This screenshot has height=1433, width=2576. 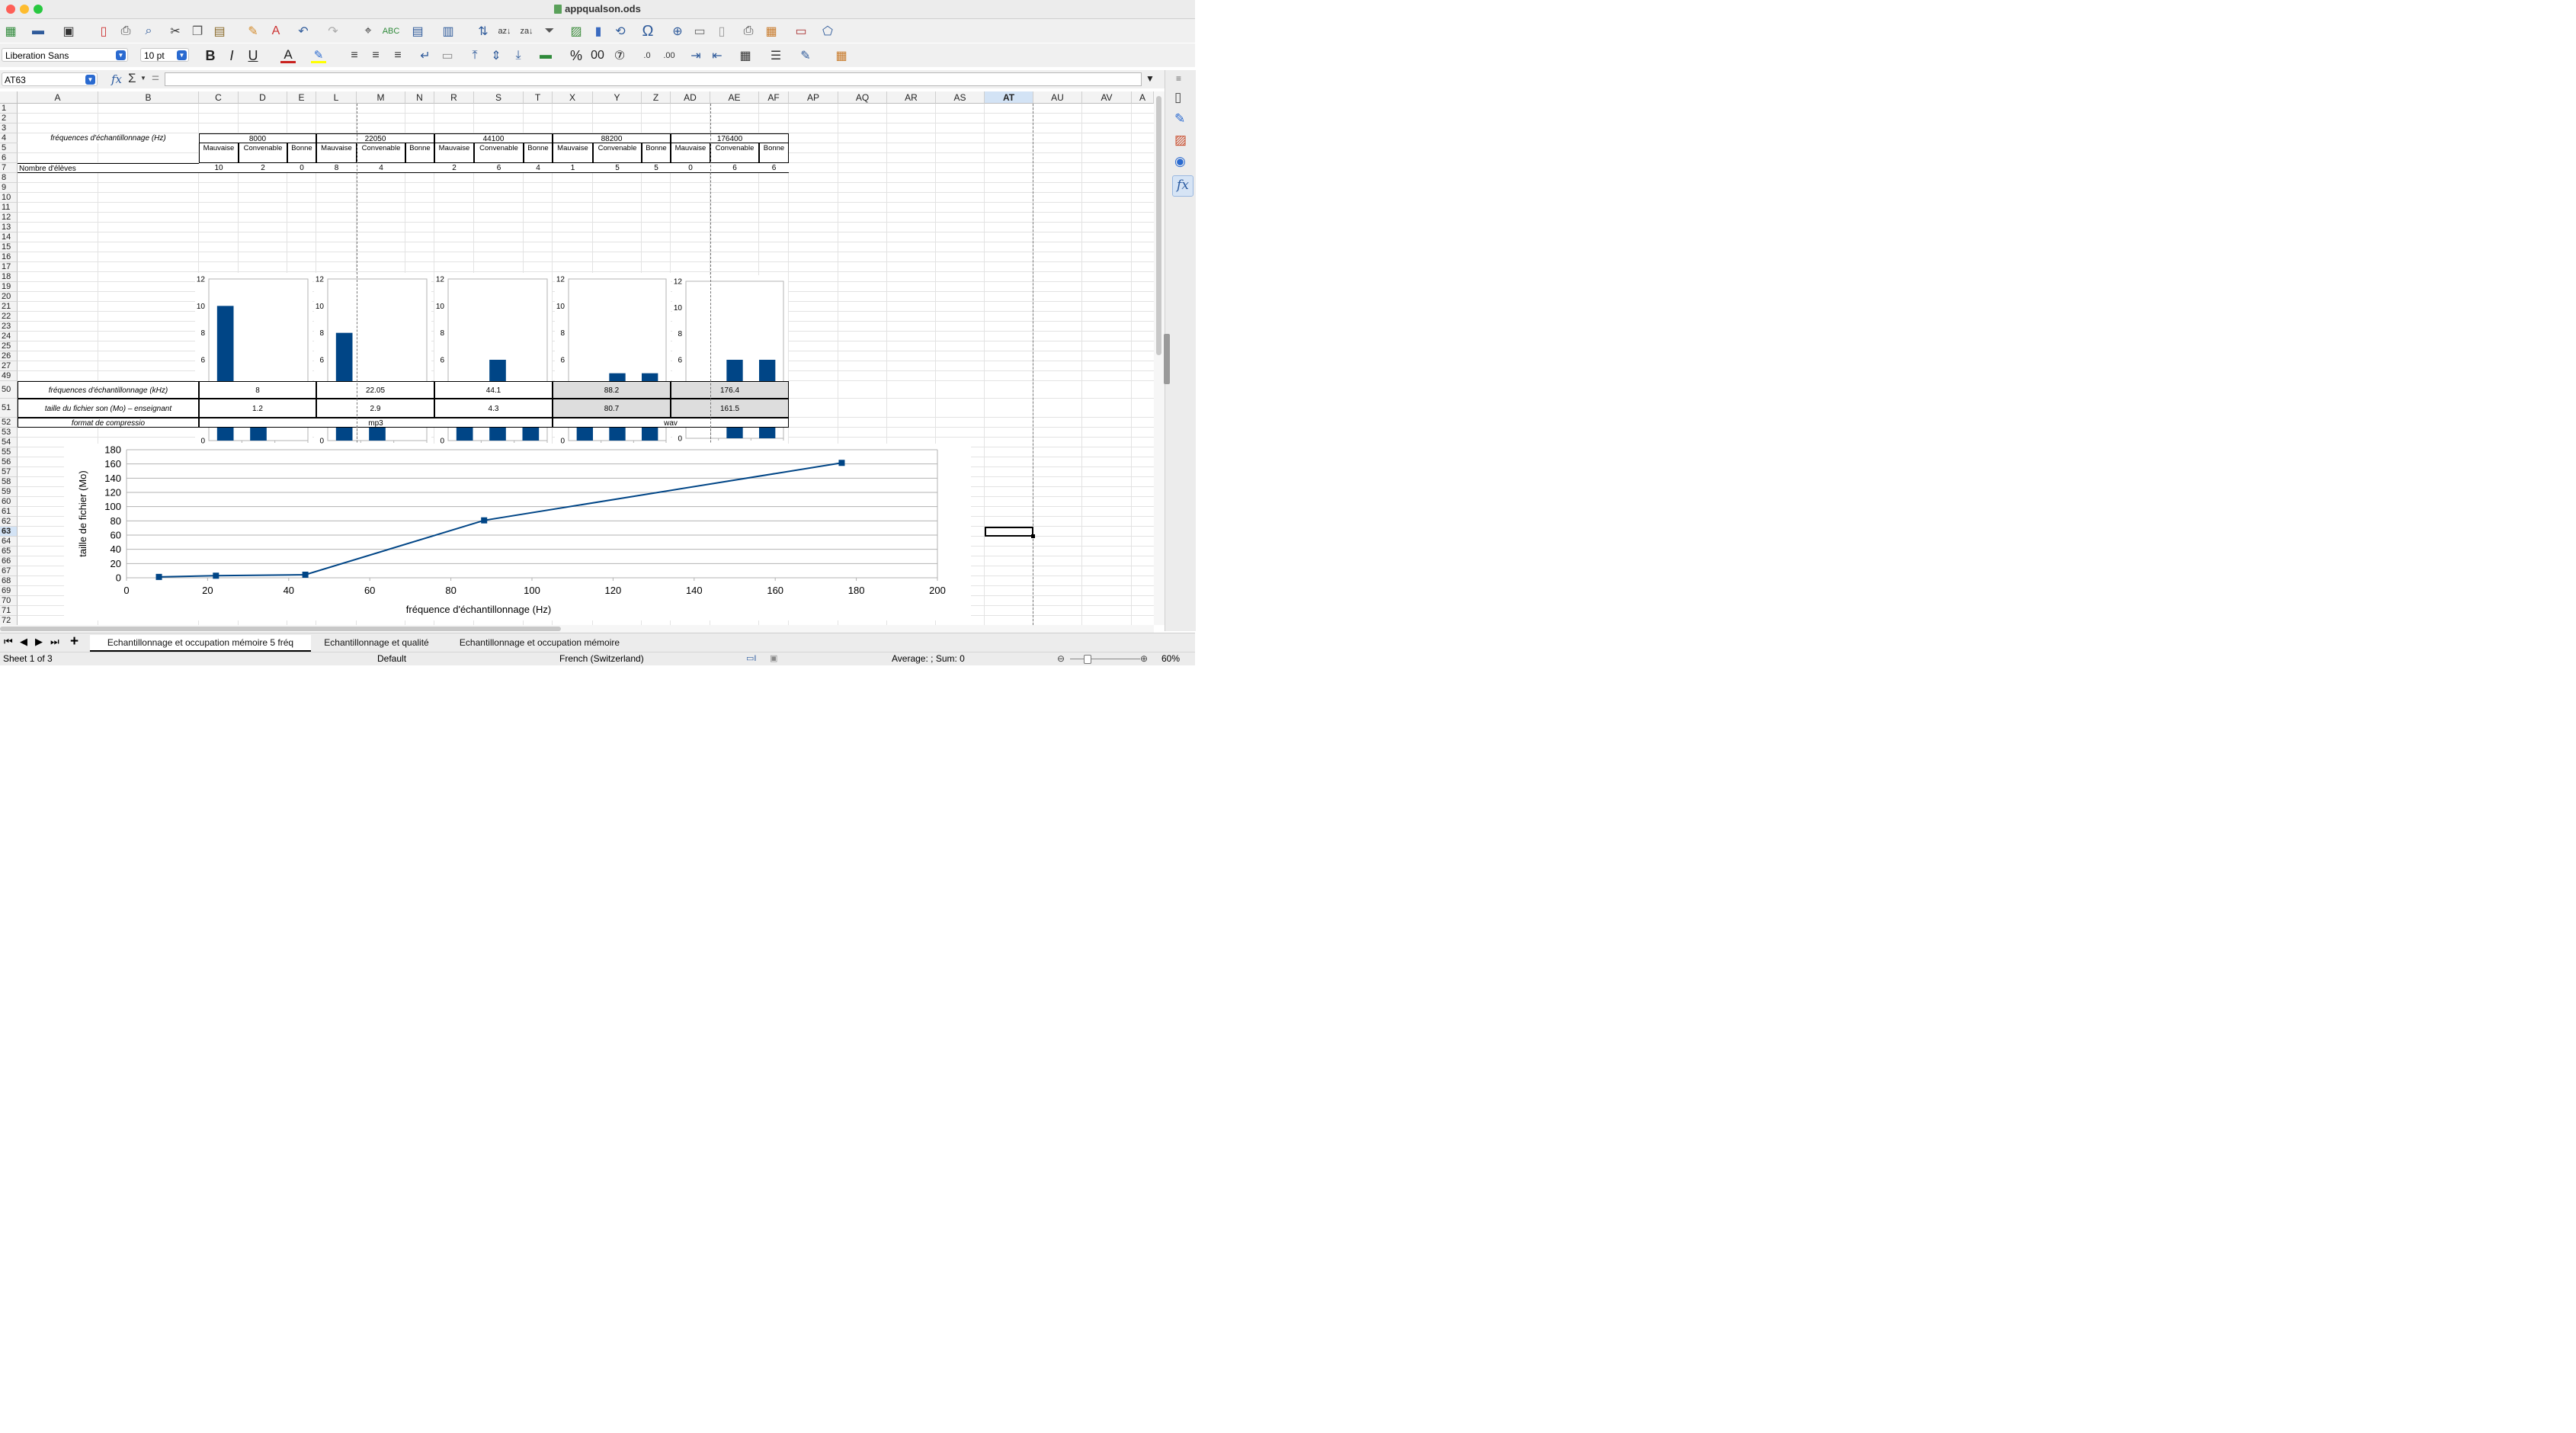 I want to click on insert-chart-icon: ▮, so click(x=598, y=31).